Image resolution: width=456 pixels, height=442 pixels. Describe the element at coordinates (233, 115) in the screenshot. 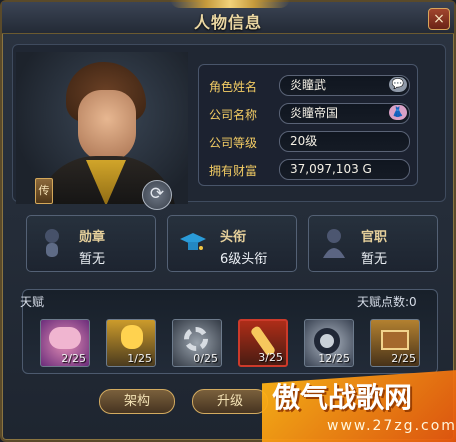

I see `company-label: 公司名称` at that location.